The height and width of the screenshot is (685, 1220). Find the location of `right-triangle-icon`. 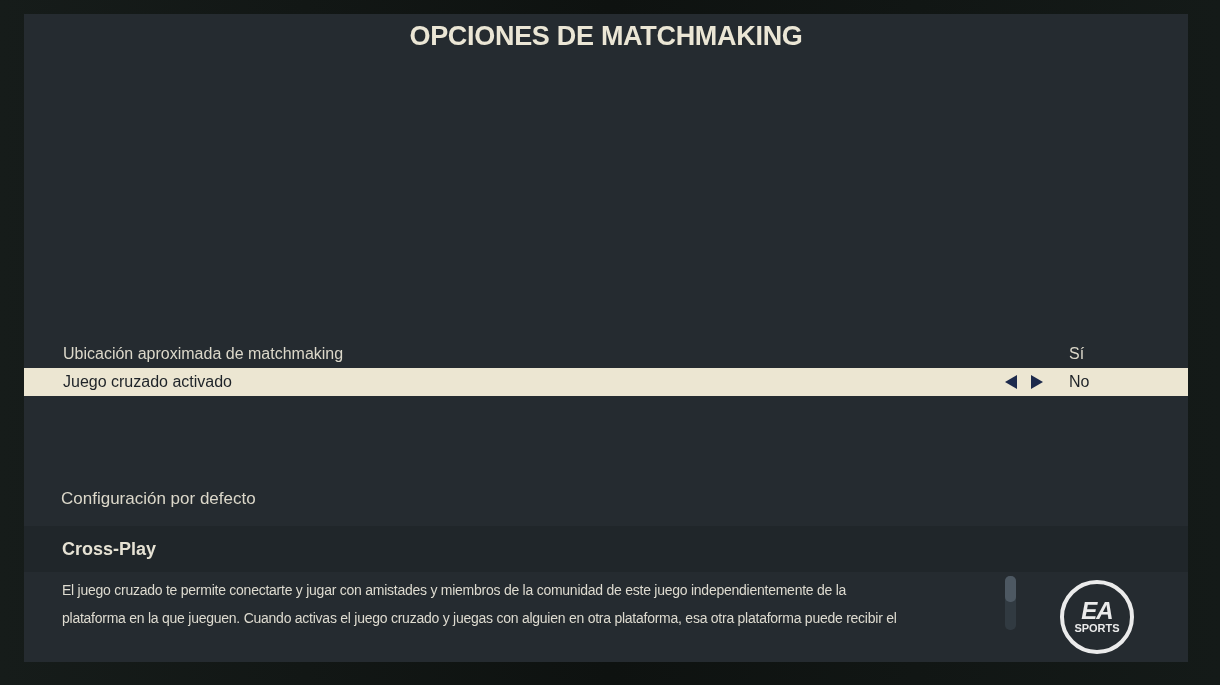

right-triangle-icon is located at coordinates (1037, 382).